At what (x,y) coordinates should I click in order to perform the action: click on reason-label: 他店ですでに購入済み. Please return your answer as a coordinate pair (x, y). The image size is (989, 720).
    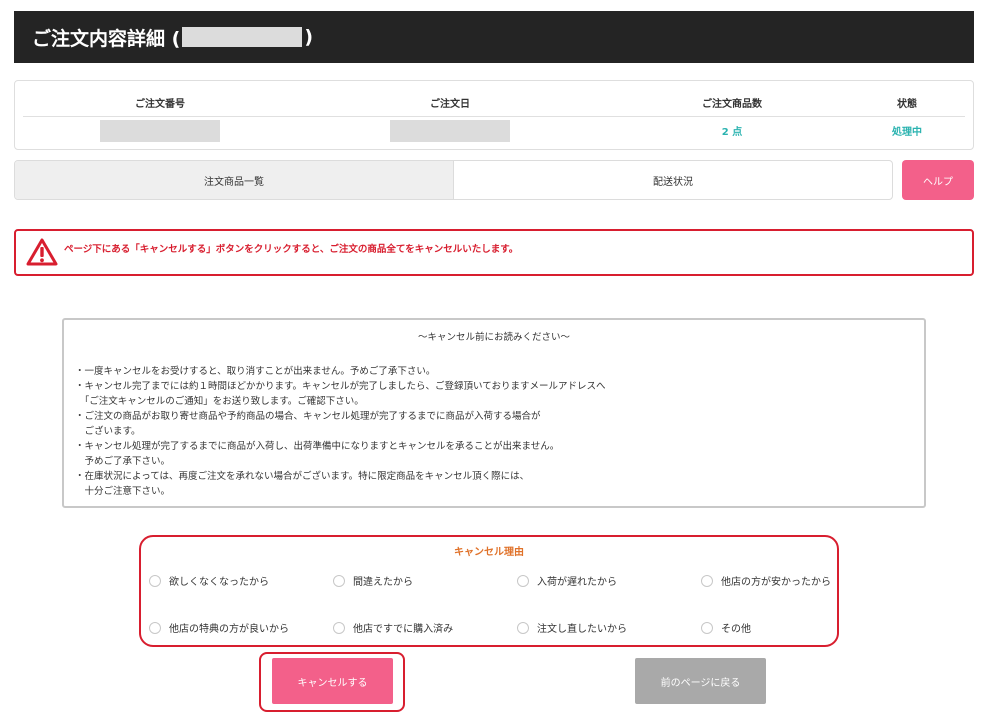
    Looking at the image, I should click on (403, 629).